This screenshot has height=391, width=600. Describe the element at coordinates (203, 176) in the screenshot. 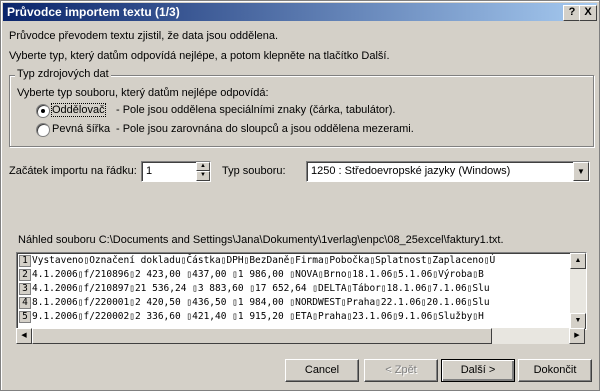

I see `spin-down-icon: ▼` at that location.